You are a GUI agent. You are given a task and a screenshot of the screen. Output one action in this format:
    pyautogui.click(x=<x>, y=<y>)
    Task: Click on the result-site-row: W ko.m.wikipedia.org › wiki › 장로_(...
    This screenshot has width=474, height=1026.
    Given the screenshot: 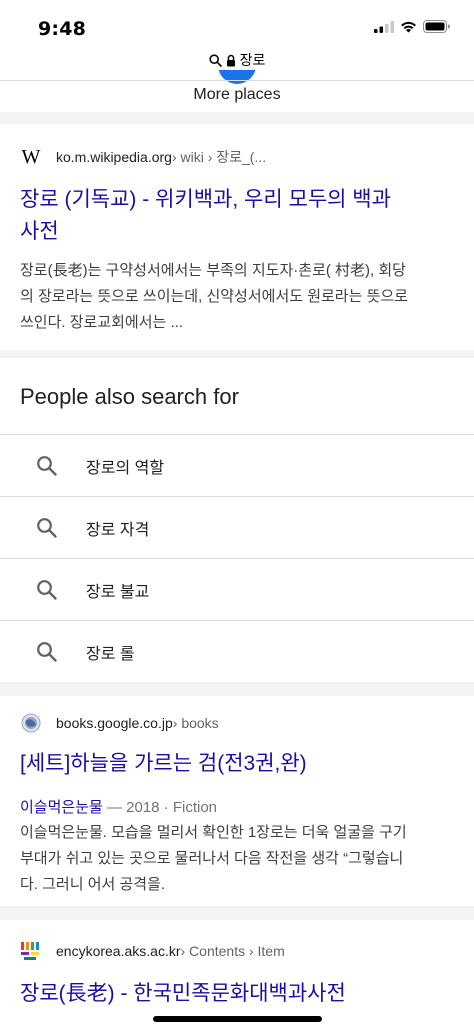 What is the action you would take?
    pyautogui.click(x=143, y=156)
    